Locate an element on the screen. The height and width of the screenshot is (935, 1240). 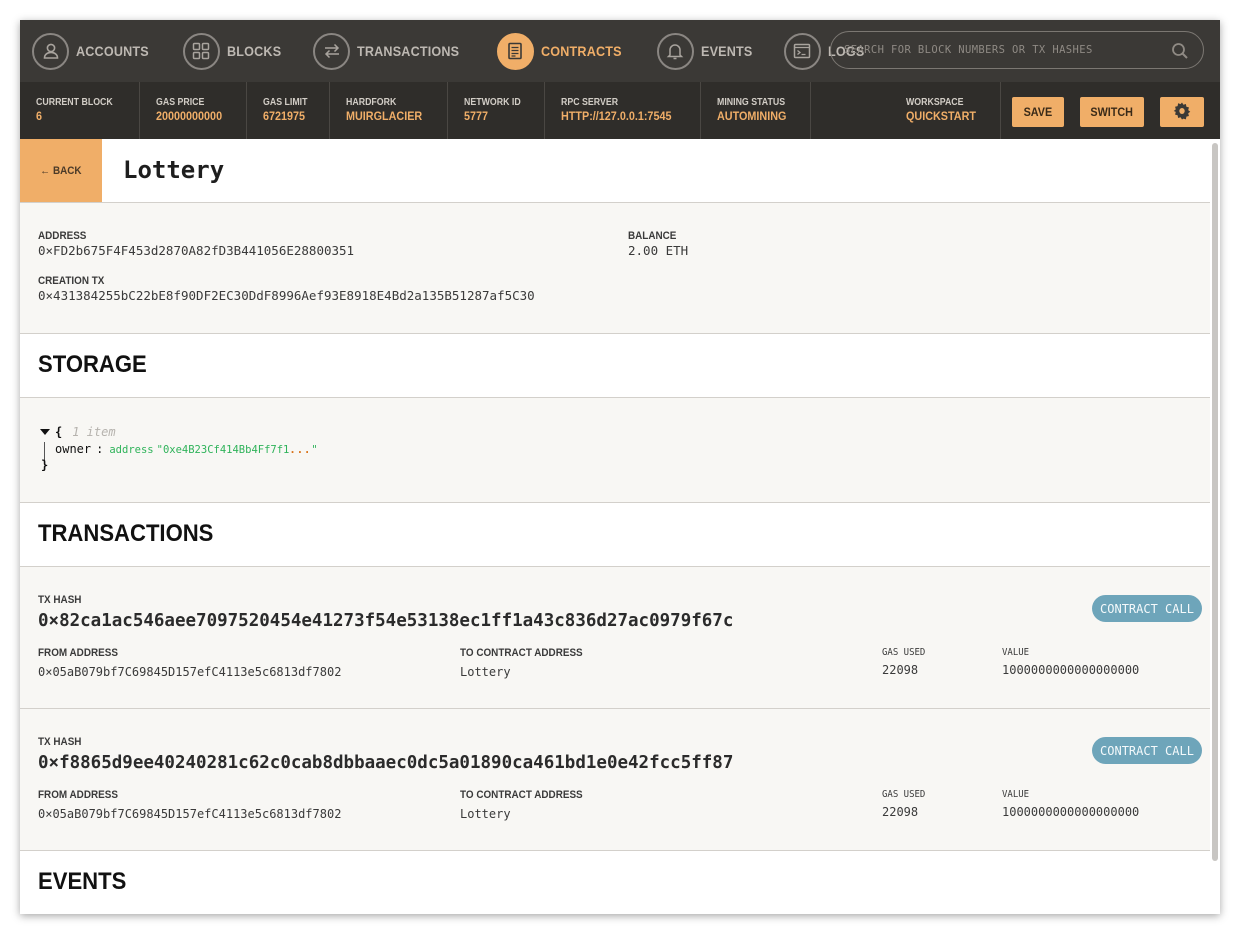
switch-button: SWITCH is located at coordinates (1112, 112).